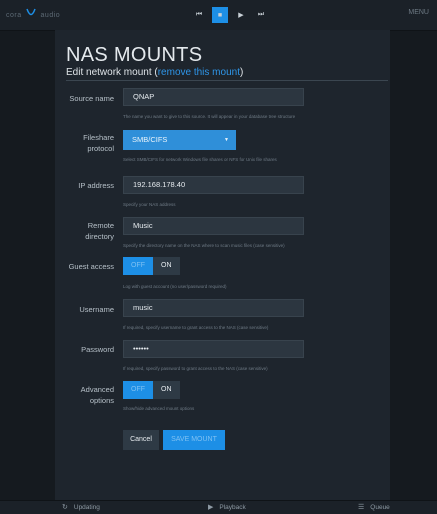  What do you see at coordinates (100, 148) in the screenshot?
I see `fileshare-protocol-label-line2: protocol` at bounding box center [100, 148].